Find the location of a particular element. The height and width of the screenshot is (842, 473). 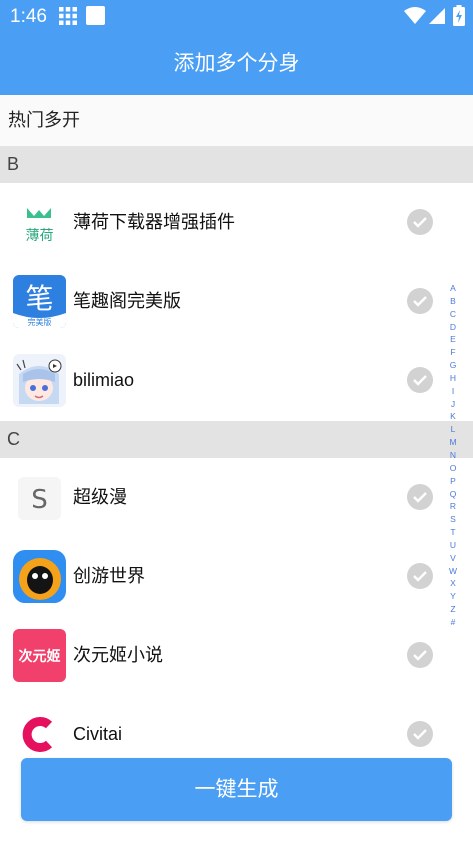

app-item-mint-downloader: 薄荷 薄荷下载器增强插件 is located at coordinates (220, 222).